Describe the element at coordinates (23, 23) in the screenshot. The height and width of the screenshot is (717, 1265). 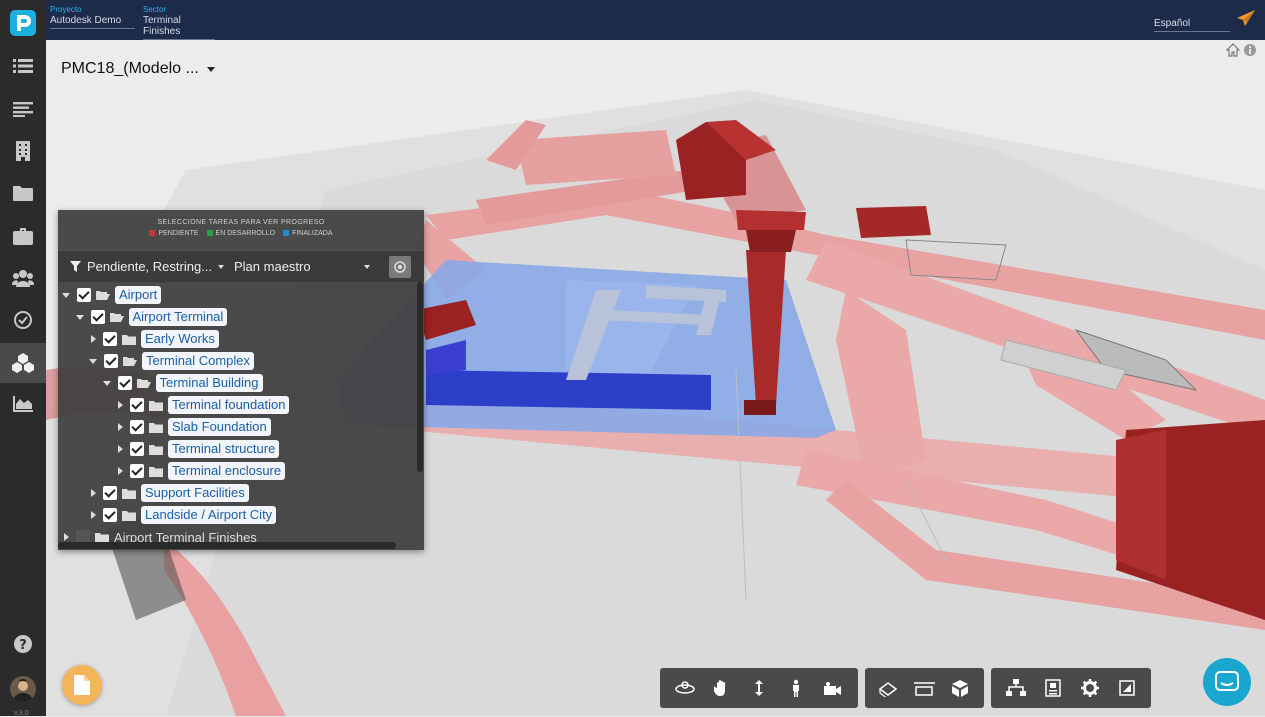
I see `app-logo` at that location.